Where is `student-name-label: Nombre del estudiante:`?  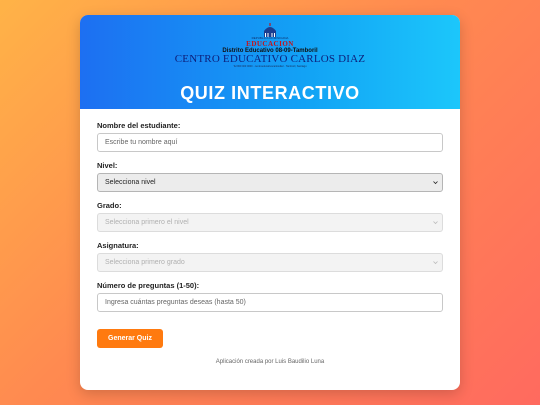 student-name-label: Nombre del estudiante: is located at coordinates (139, 125).